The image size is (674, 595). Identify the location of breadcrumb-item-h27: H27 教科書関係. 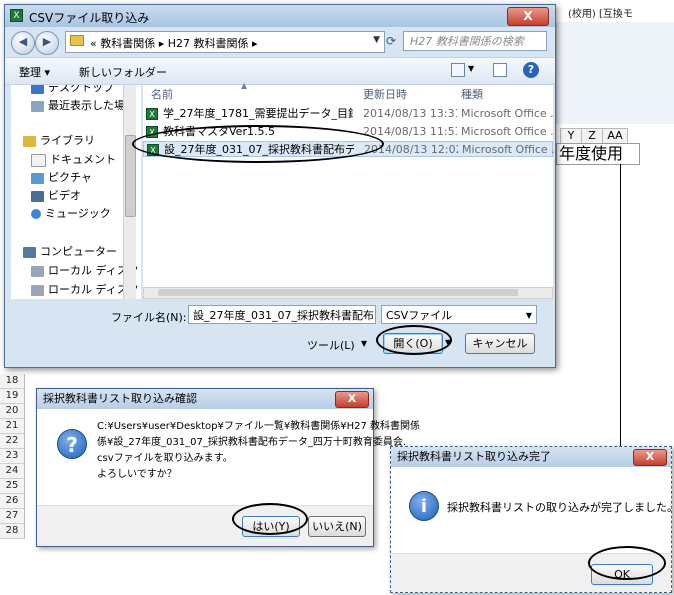
(208, 43).